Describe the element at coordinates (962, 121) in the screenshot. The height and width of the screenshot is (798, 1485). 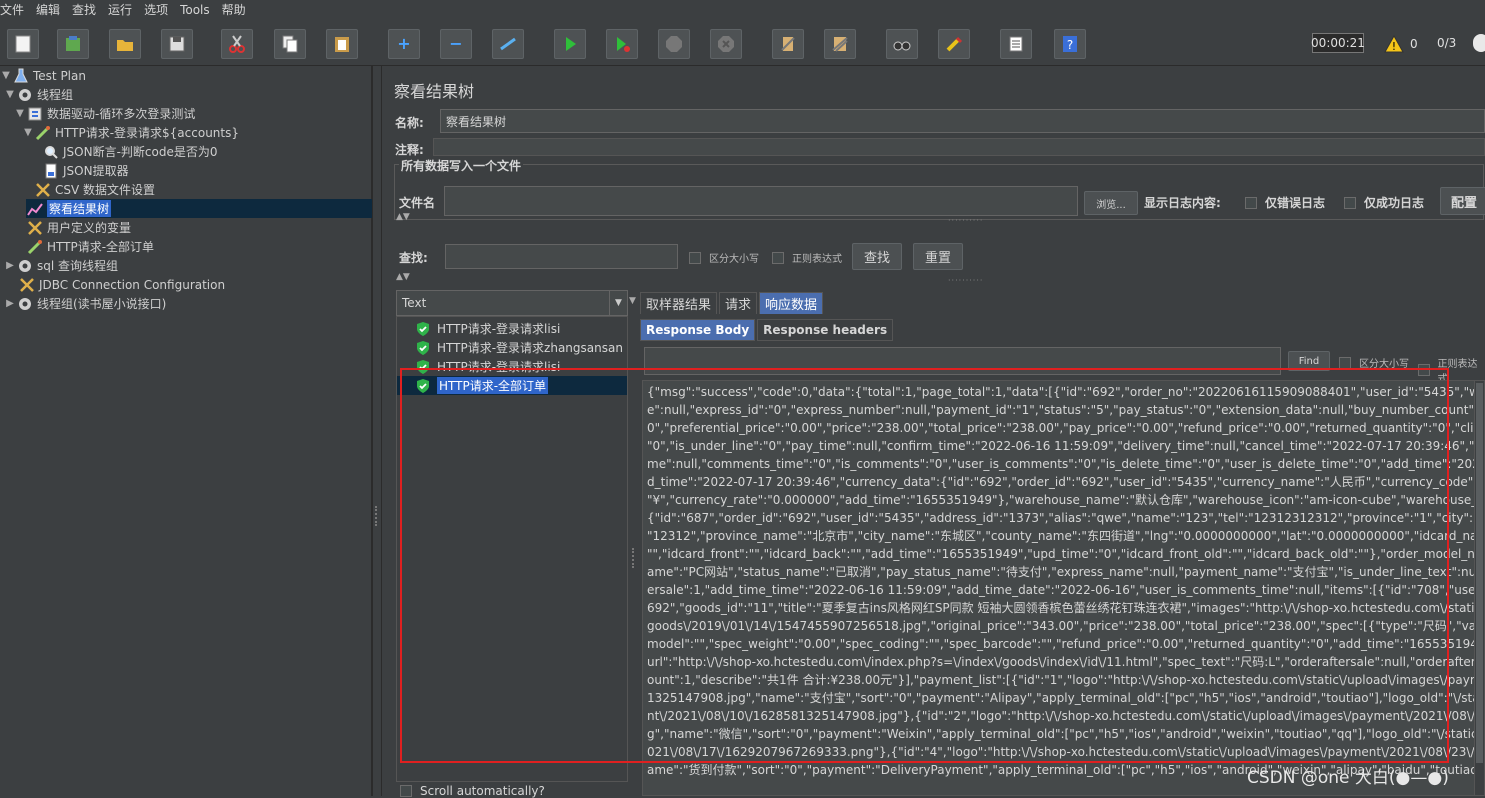
I see `name-input: 察看结果树` at that location.